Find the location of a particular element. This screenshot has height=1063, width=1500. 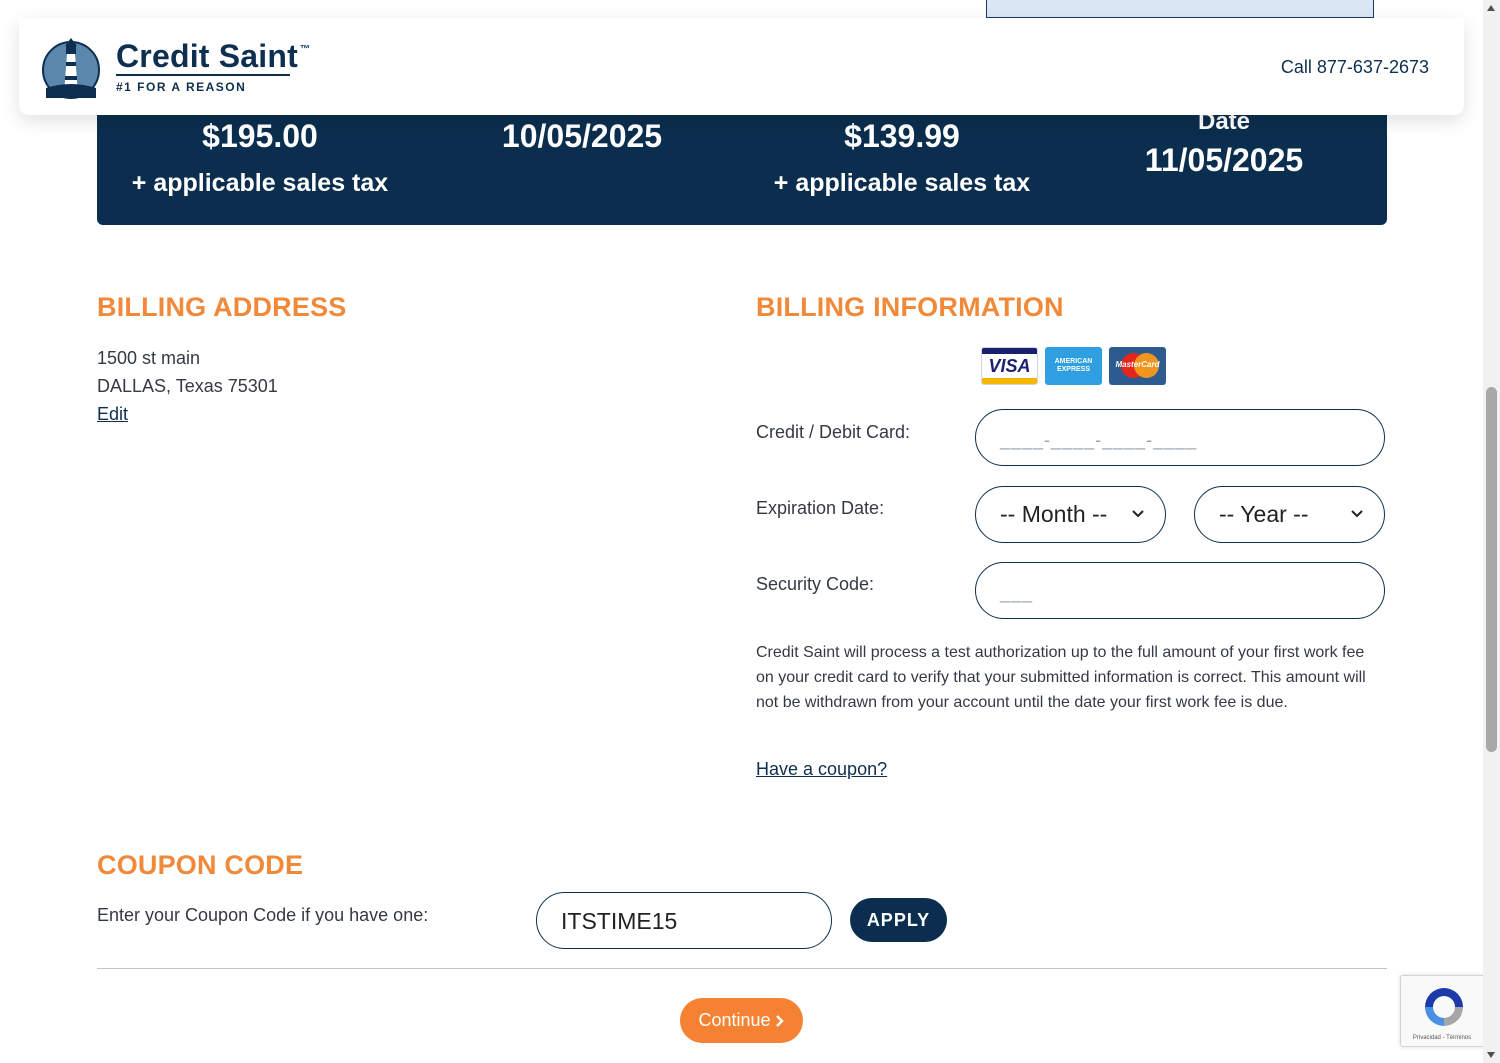

first-fee-column: $195.00 + applicable sales tax is located at coordinates (260, 158).